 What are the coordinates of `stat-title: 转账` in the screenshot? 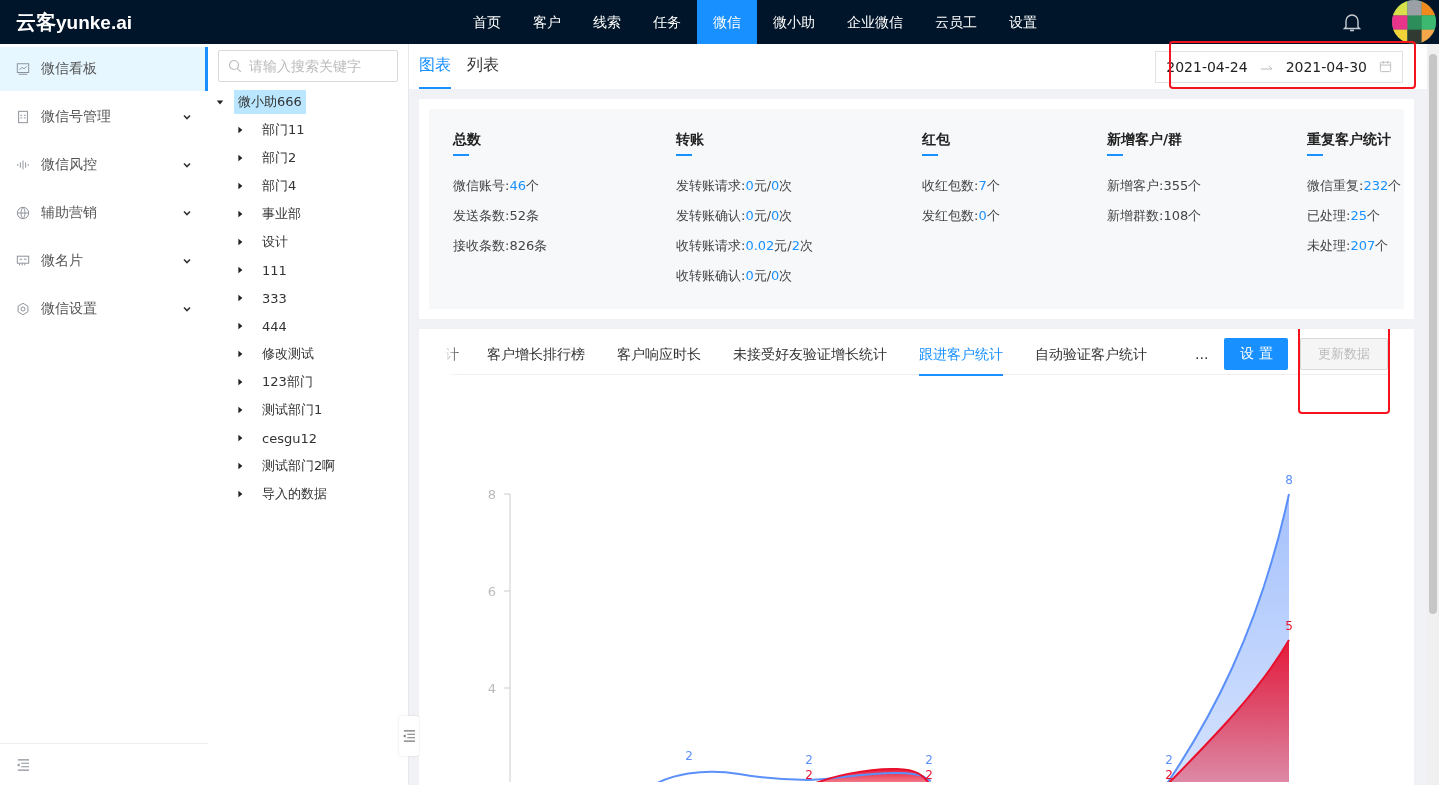 It's located at (690, 143).